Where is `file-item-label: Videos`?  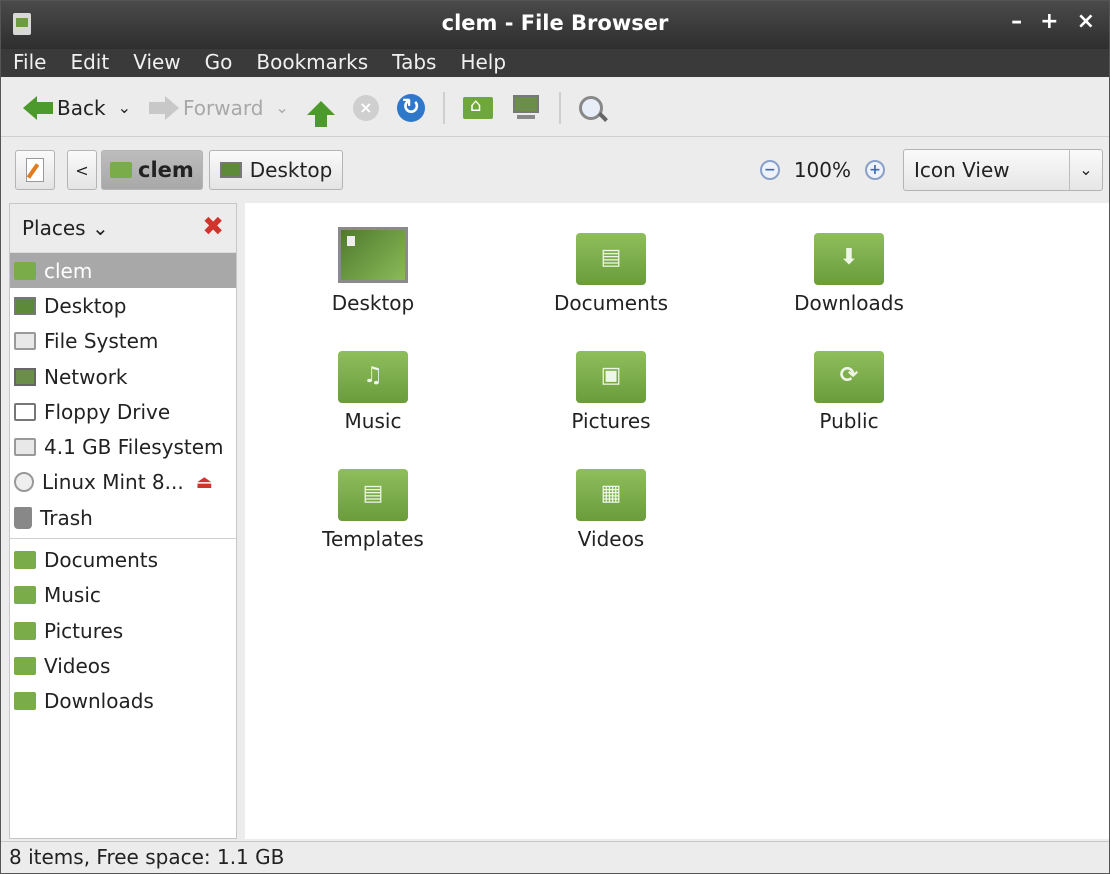 file-item-label: Videos is located at coordinates (611, 539).